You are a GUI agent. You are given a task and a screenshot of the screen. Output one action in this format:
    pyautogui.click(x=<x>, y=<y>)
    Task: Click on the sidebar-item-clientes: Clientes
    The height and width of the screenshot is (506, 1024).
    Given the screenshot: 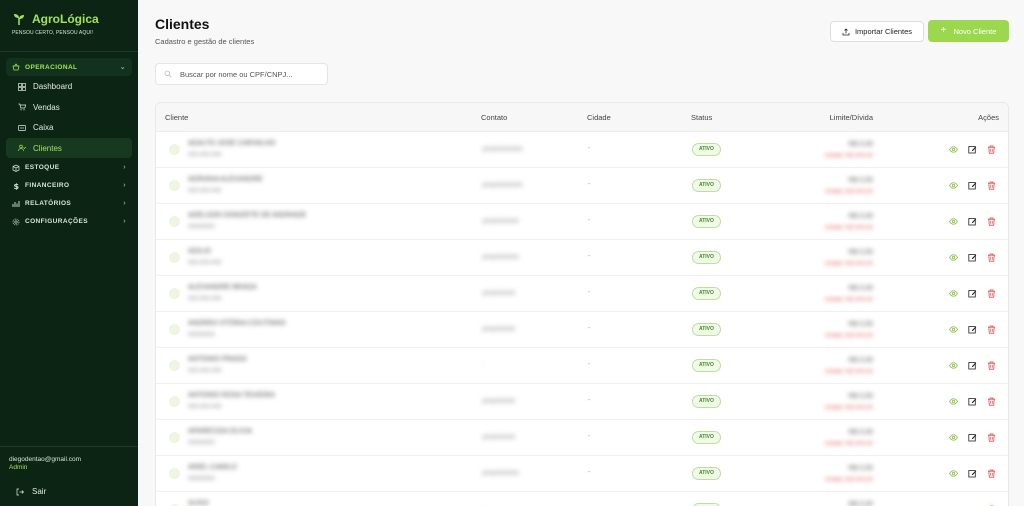 What is the action you would take?
    pyautogui.click(x=69, y=148)
    